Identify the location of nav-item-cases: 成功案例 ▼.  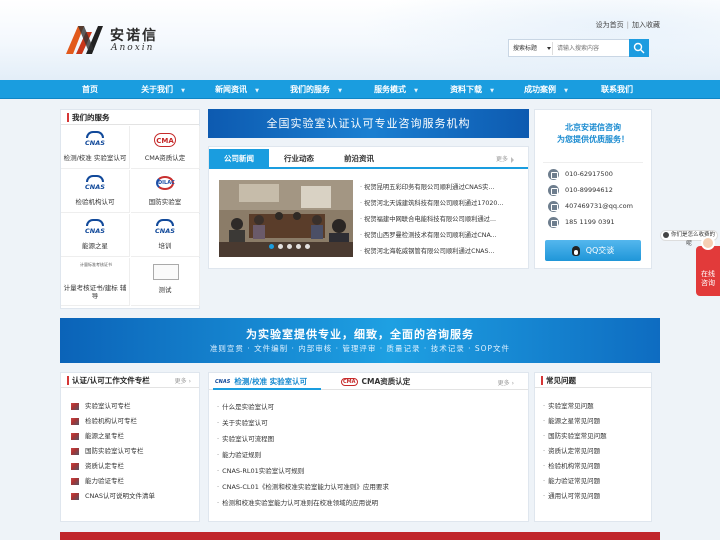
(546, 89).